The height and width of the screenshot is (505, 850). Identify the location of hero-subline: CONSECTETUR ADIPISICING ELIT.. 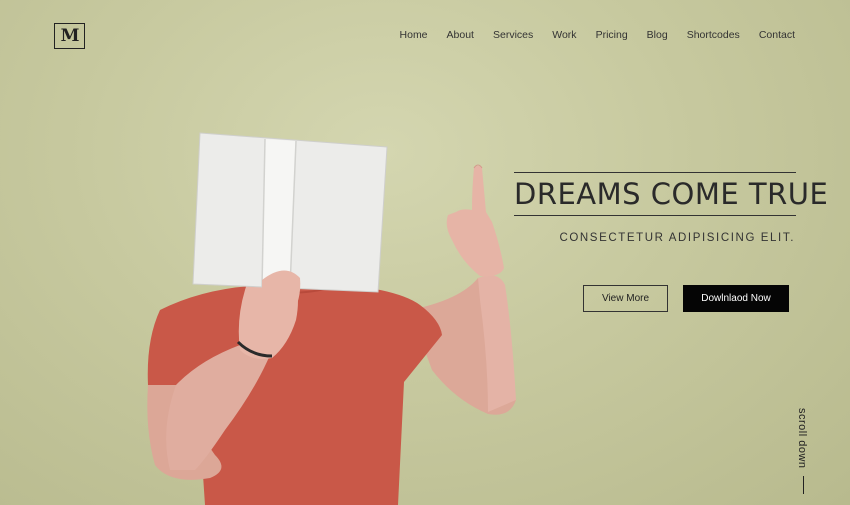
(677, 238).